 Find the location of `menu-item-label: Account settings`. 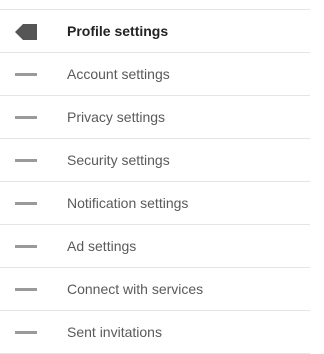

menu-item-label: Account settings is located at coordinates (118, 74).